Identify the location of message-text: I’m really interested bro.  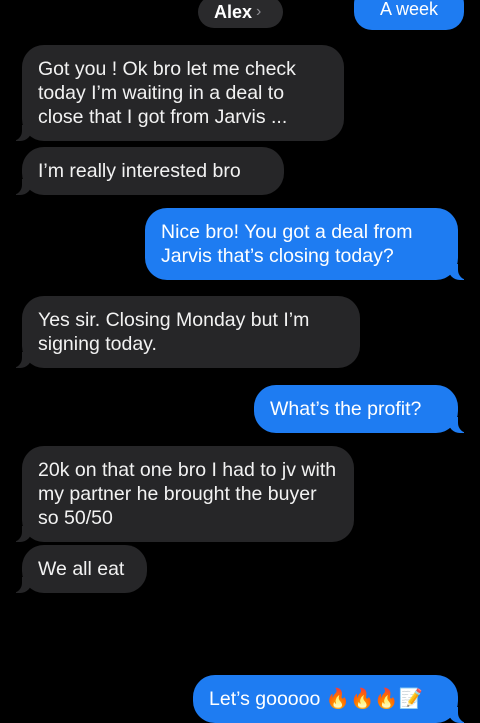
(139, 171).